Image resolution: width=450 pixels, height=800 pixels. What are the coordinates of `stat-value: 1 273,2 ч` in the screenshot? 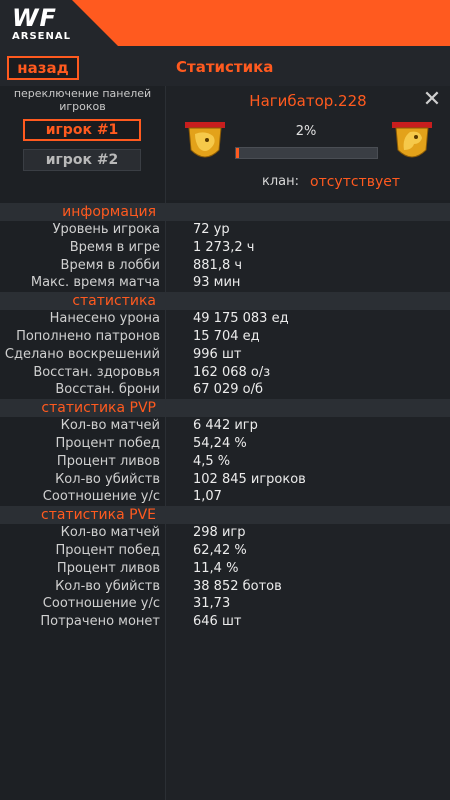 It's located at (224, 247).